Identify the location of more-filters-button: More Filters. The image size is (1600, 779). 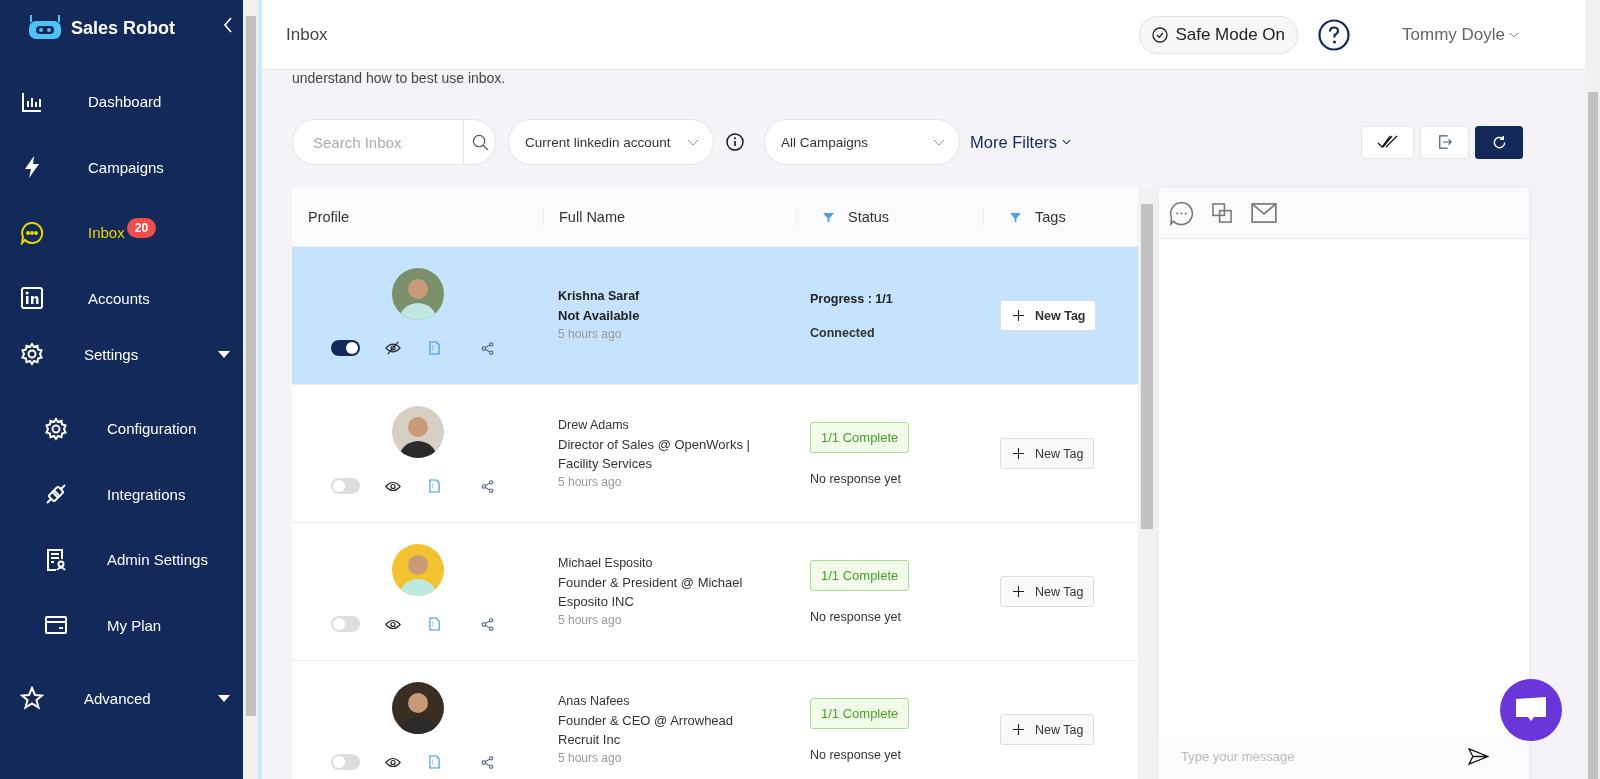
(1021, 142).